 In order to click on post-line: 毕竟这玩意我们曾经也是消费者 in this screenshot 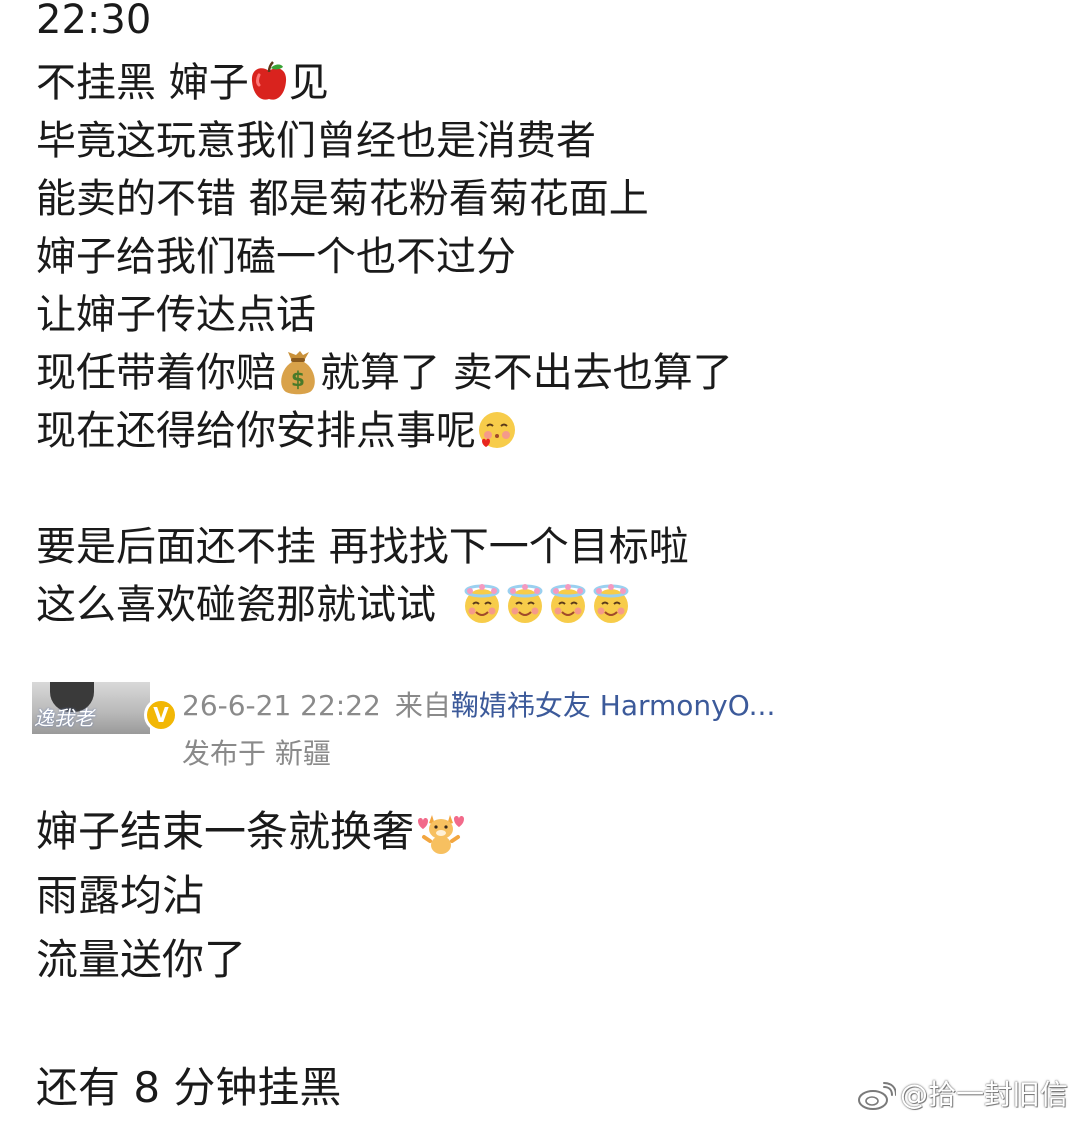, I will do `click(316, 141)`.